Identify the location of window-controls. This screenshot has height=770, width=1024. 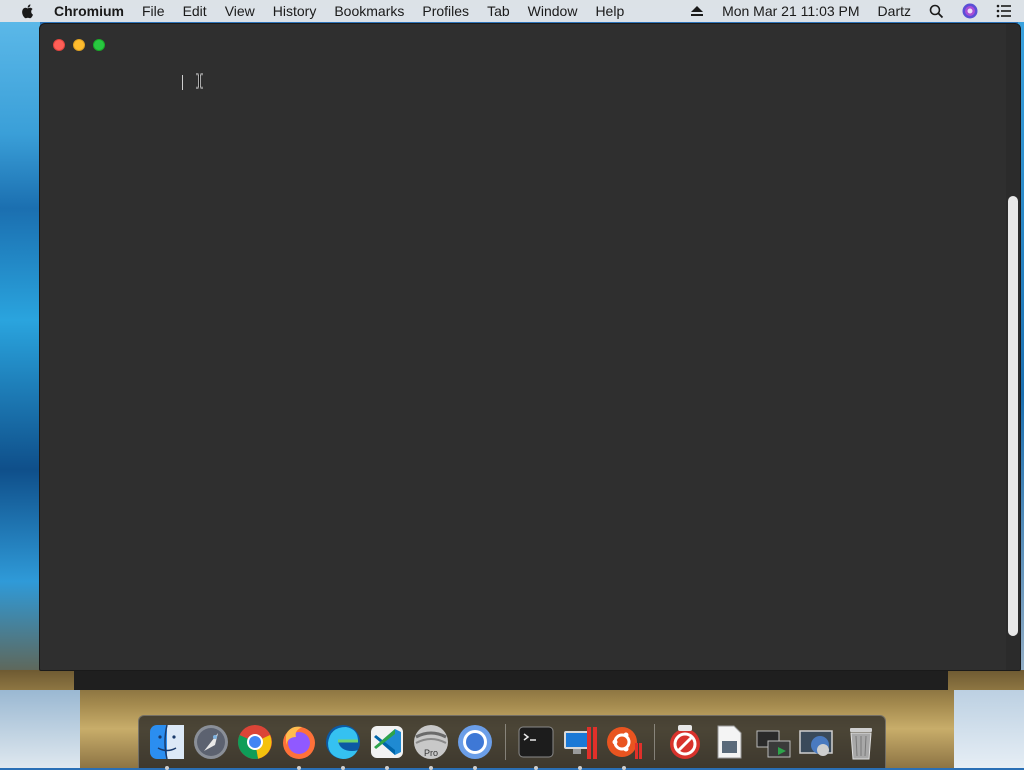
(83, 45).